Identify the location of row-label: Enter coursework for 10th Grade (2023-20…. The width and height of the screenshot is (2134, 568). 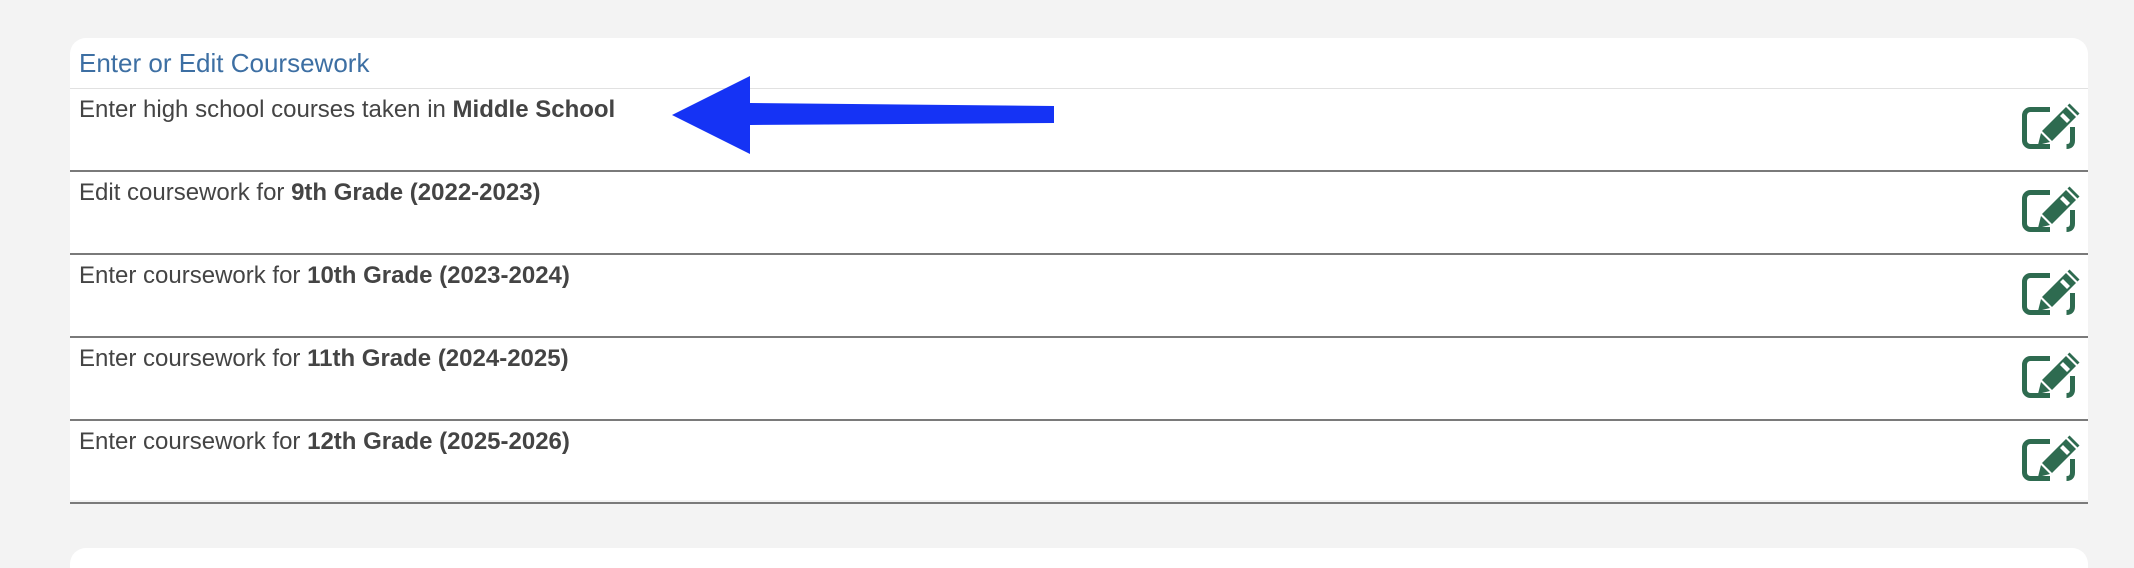
(324, 276).